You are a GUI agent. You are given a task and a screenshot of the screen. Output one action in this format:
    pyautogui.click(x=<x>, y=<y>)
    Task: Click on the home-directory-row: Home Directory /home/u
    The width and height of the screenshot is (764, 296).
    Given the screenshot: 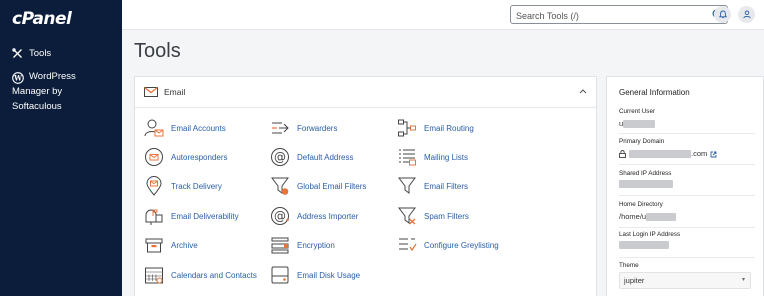 What is the action you would take?
    pyautogui.click(x=687, y=214)
    